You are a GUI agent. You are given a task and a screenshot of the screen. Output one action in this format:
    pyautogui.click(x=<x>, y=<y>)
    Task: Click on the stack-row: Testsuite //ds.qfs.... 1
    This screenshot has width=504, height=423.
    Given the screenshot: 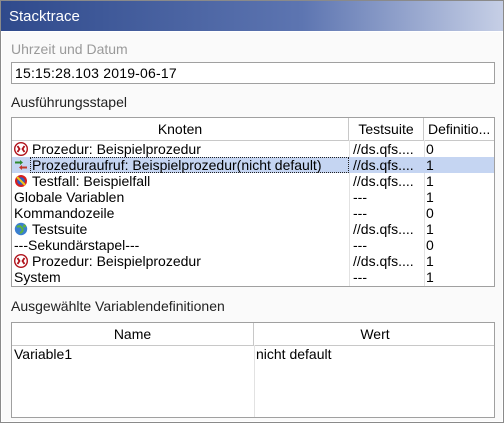 What is the action you would take?
    pyautogui.click(x=253, y=229)
    